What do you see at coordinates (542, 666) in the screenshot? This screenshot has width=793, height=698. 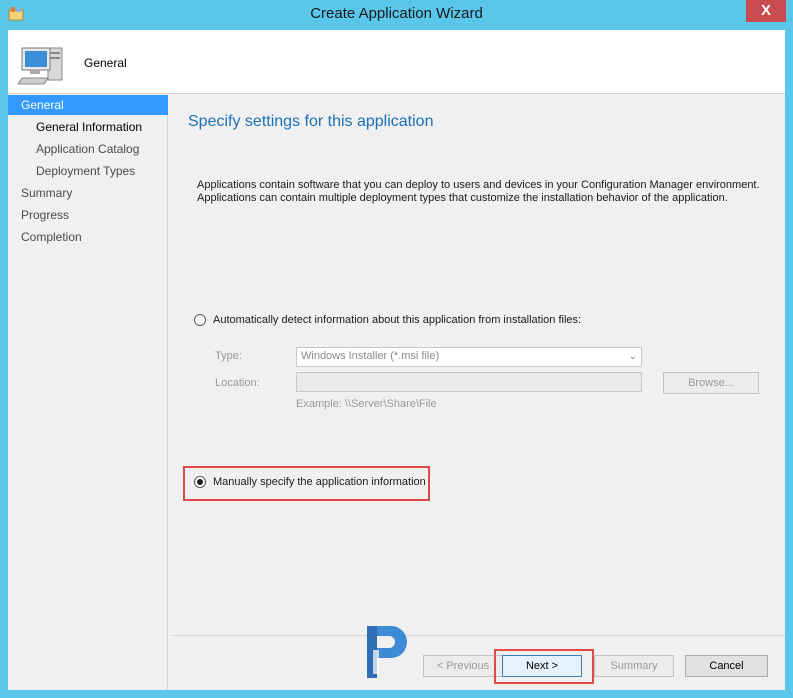 I see `next-button: Next >` at bounding box center [542, 666].